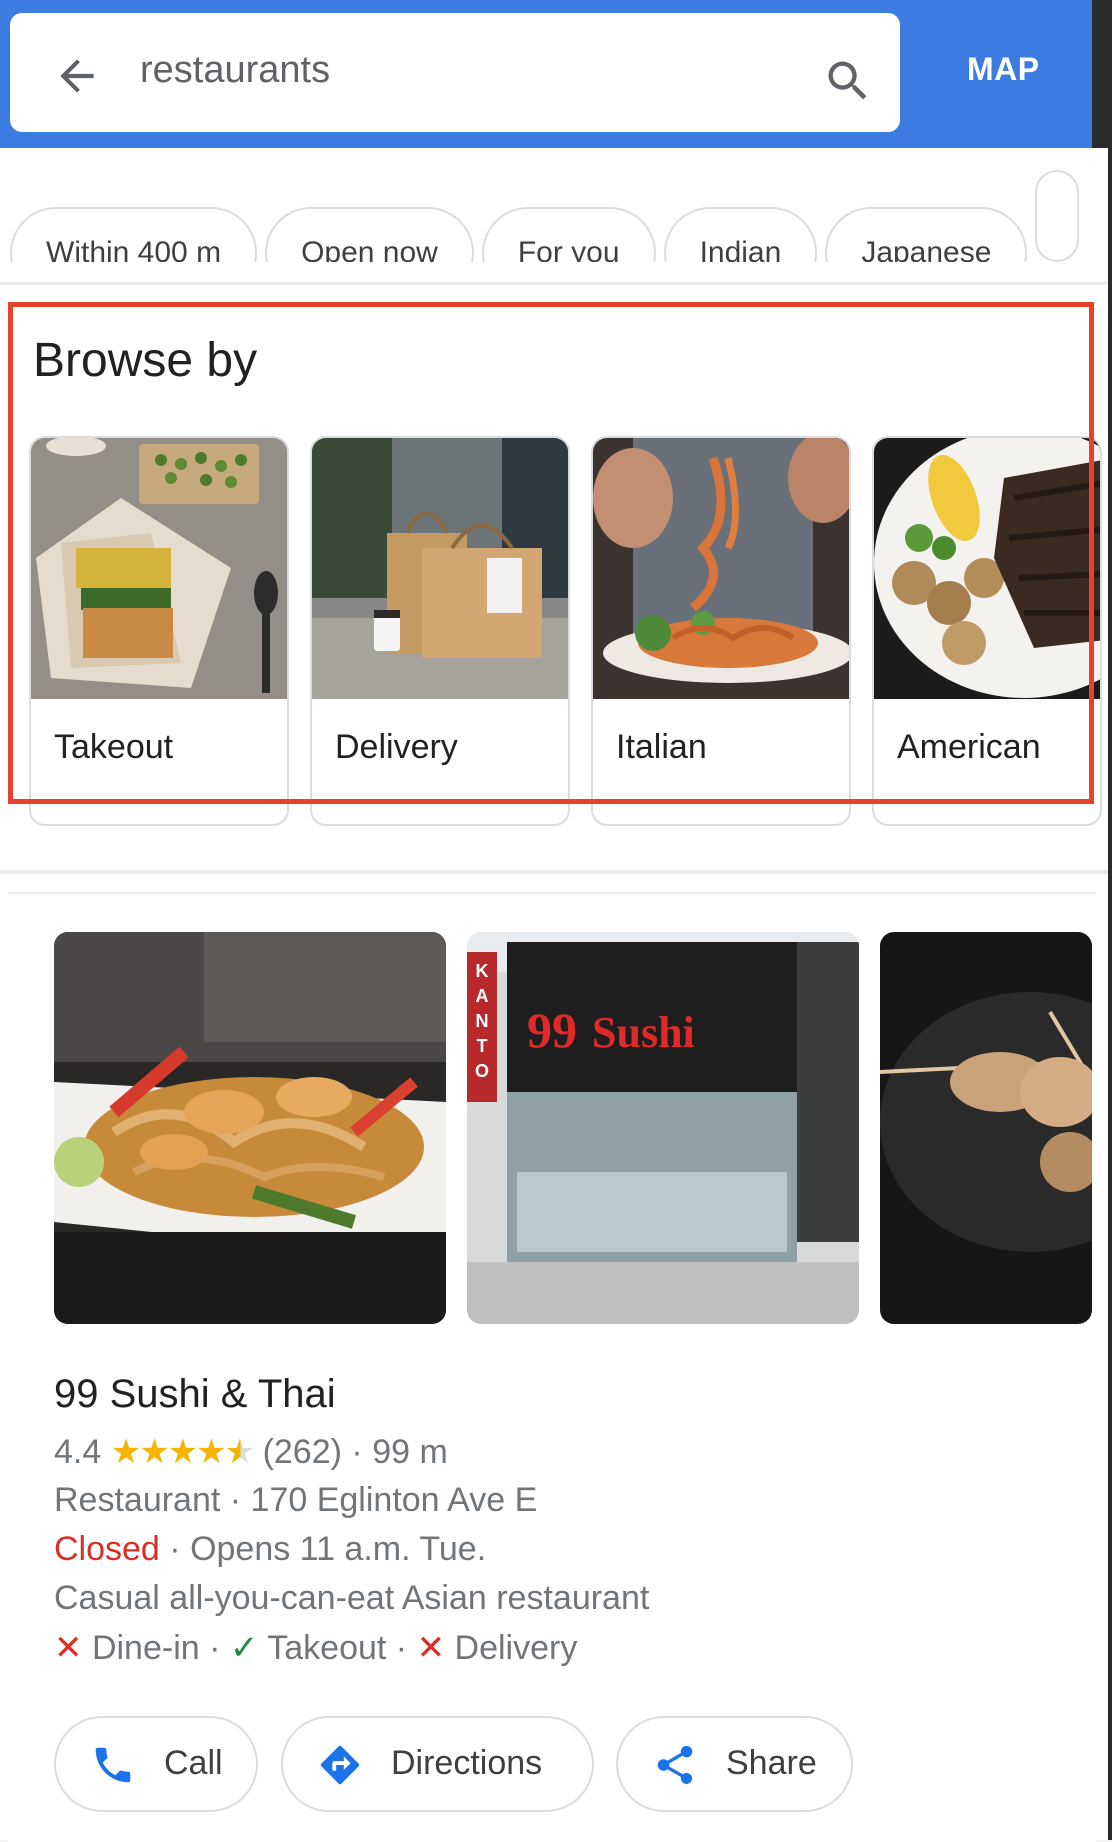  I want to click on rating-value: 4.4, so click(78, 1452).